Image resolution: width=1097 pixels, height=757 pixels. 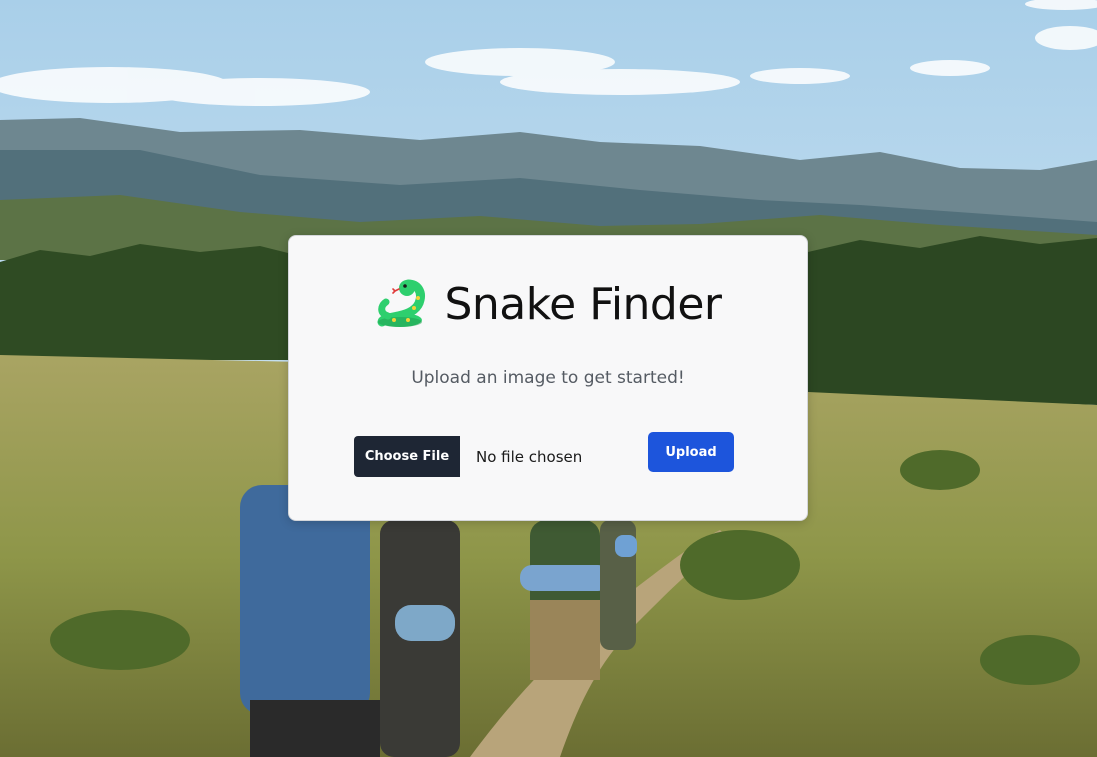 What do you see at coordinates (468, 456) in the screenshot?
I see `file-input: Choose File No file chosen` at bounding box center [468, 456].